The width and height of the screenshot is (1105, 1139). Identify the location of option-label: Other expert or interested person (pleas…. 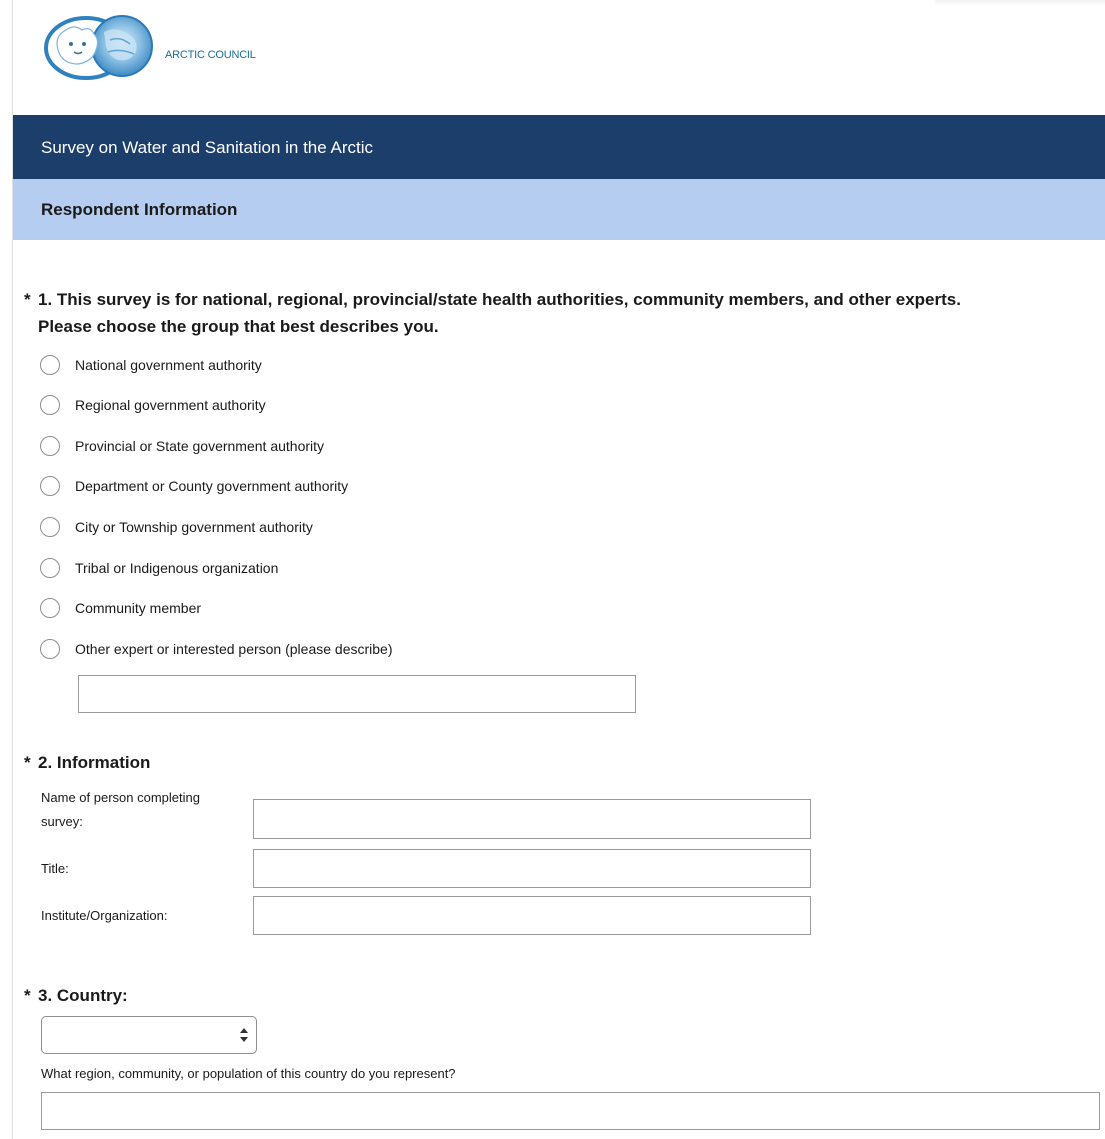
(234, 649).